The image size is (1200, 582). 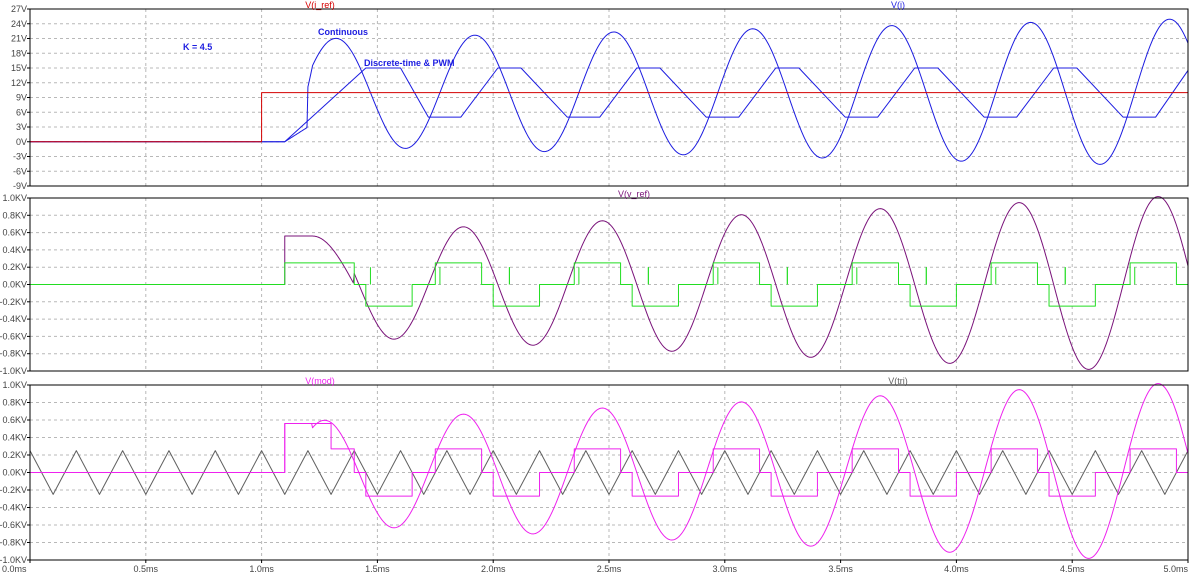 What do you see at coordinates (20, 157) in the screenshot?
I see `y-tick-label: -3V` at bounding box center [20, 157].